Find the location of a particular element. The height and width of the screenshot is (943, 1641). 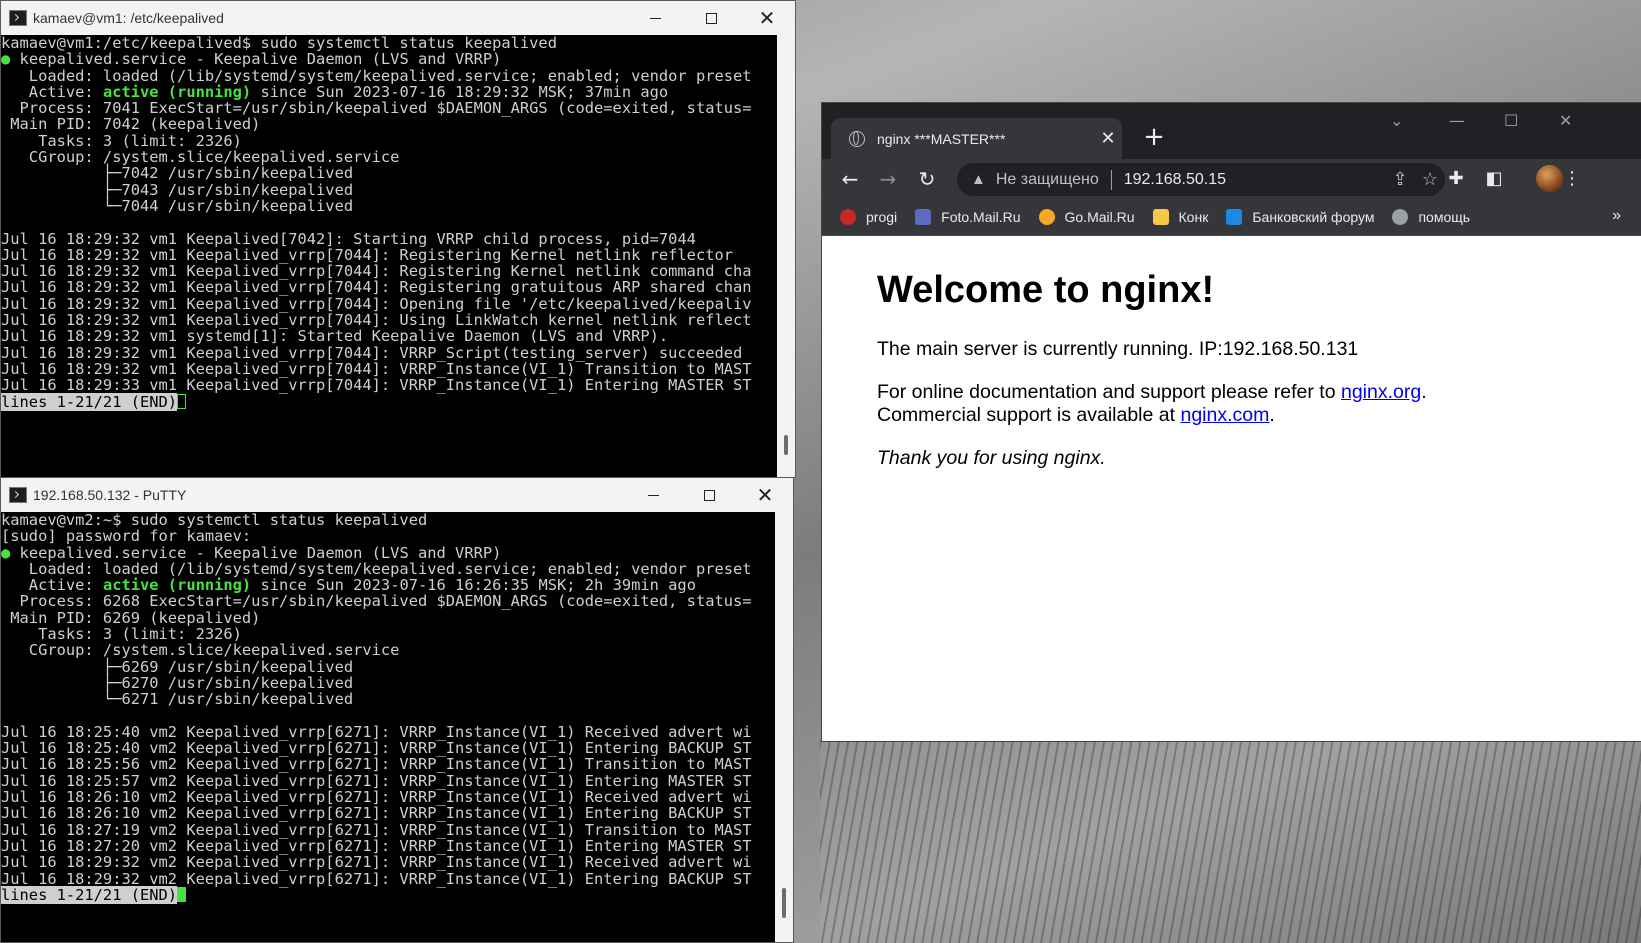

nginx-org-link: nginx.org is located at coordinates (1381, 392).